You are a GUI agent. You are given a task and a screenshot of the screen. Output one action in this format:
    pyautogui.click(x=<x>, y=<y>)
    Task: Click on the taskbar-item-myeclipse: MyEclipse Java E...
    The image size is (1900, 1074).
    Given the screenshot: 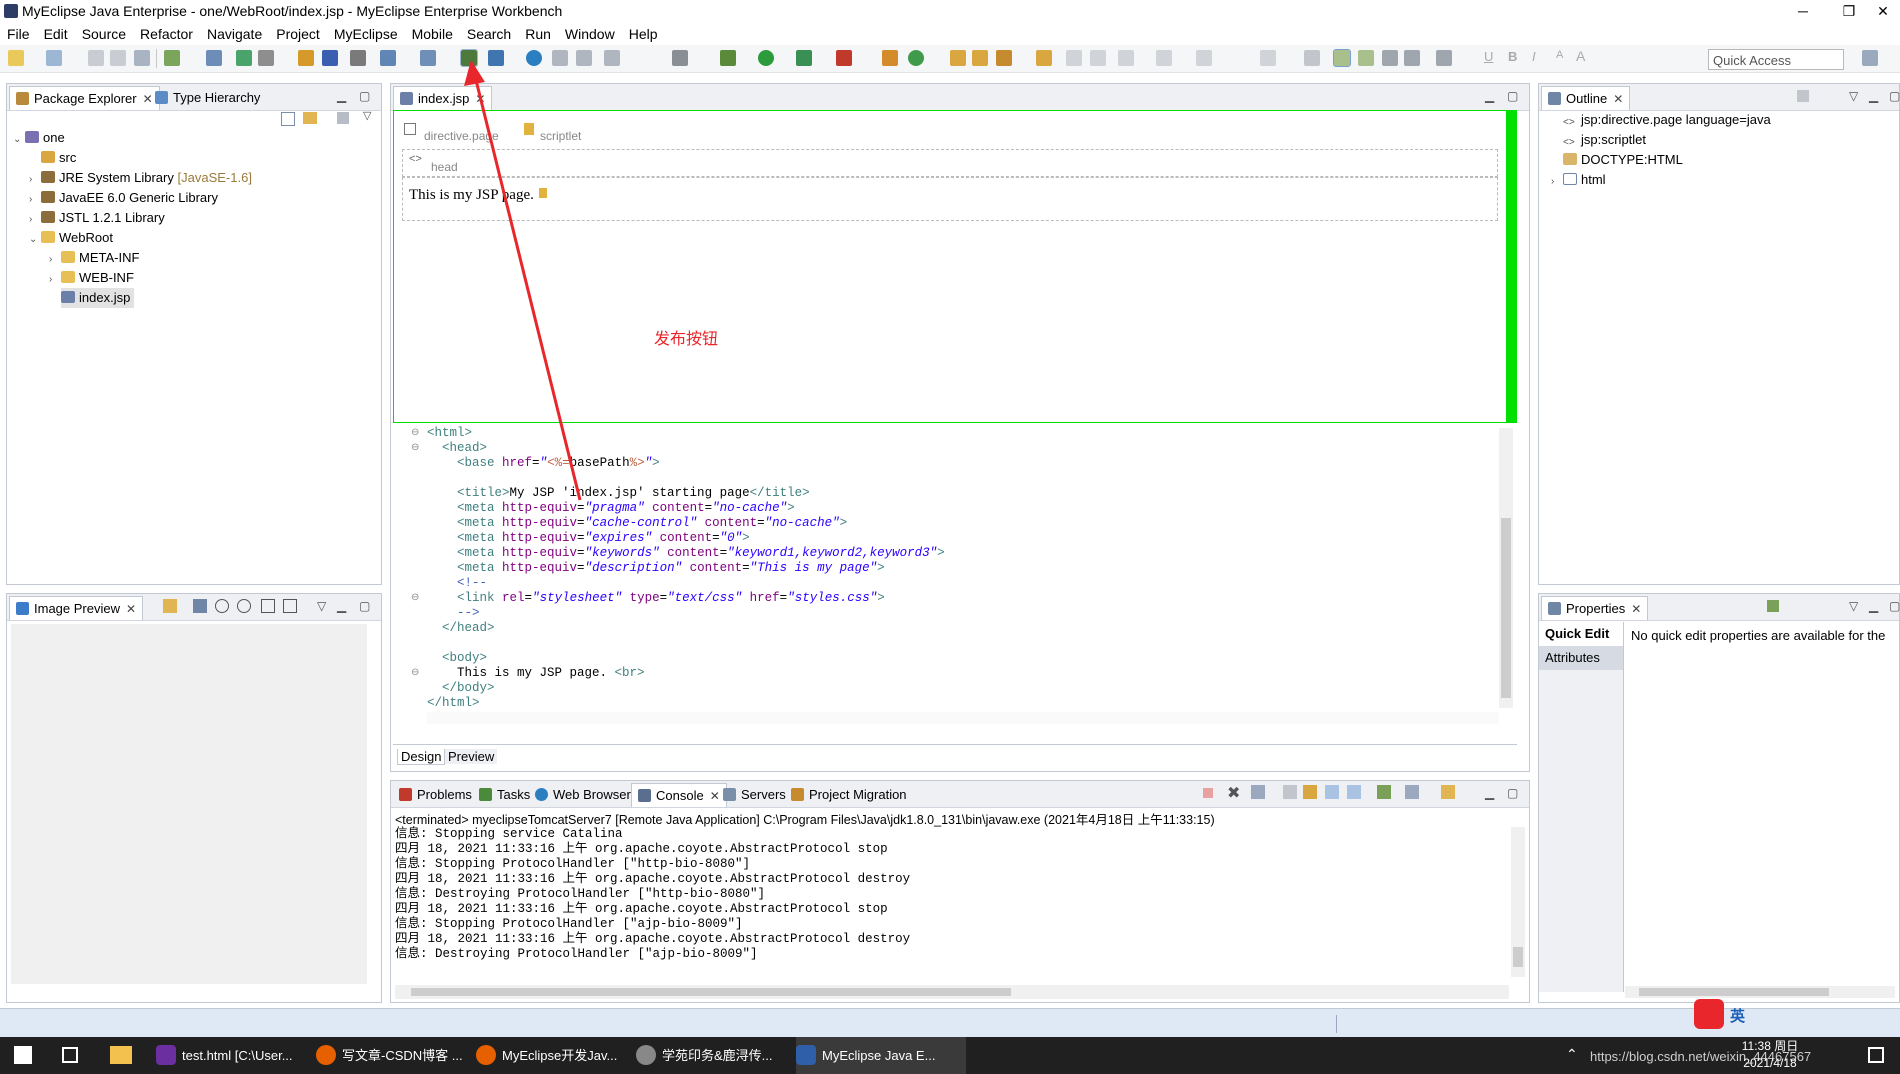 What is the action you would take?
    pyautogui.click(x=881, y=1055)
    